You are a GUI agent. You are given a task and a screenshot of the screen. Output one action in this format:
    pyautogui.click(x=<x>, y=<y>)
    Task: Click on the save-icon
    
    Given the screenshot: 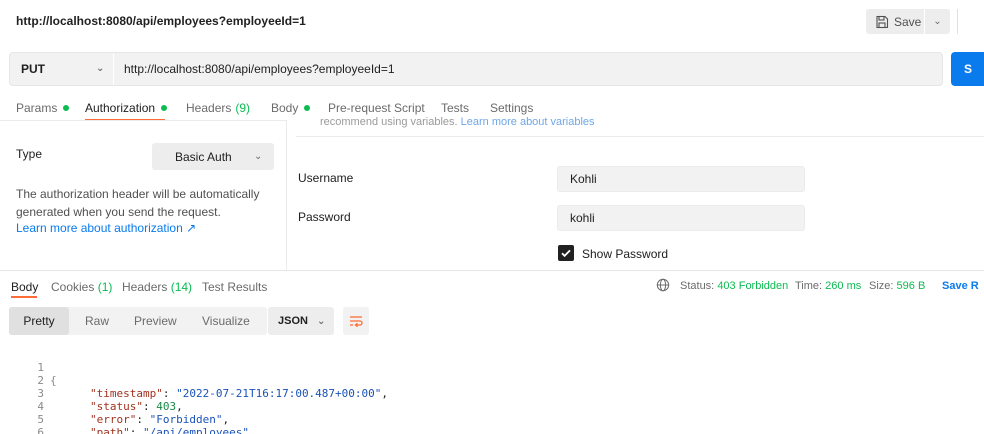 What is the action you would take?
    pyautogui.click(x=882, y=21)
    